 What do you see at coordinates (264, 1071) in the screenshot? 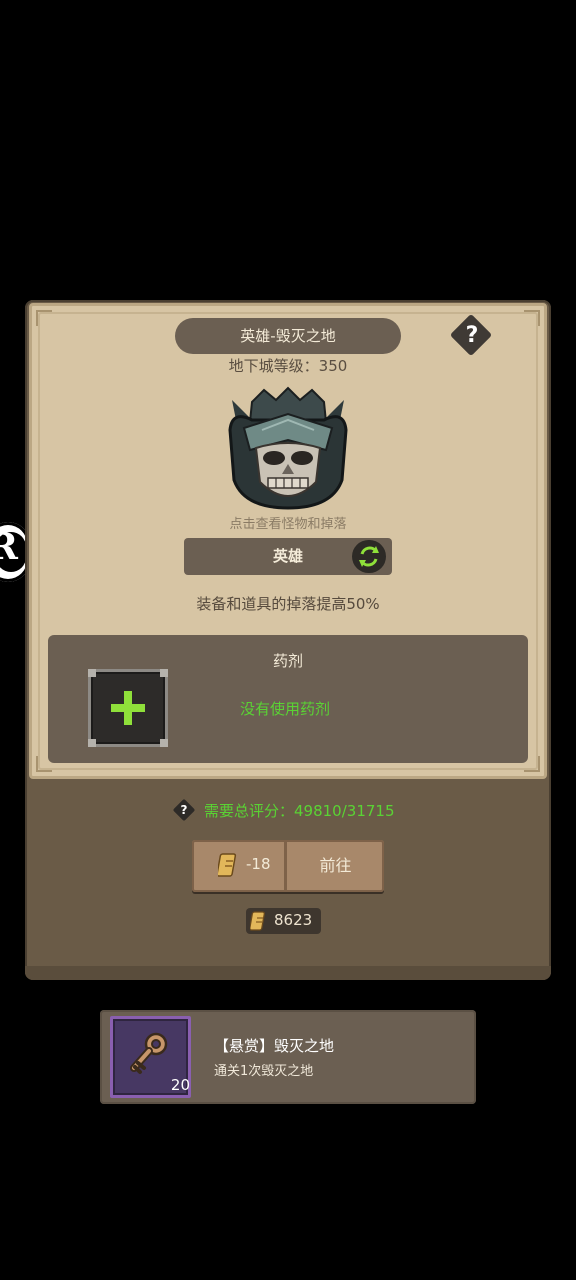
I see `bounty-description: 通关1次毁灭之地` at bounding box center [264, 1071].